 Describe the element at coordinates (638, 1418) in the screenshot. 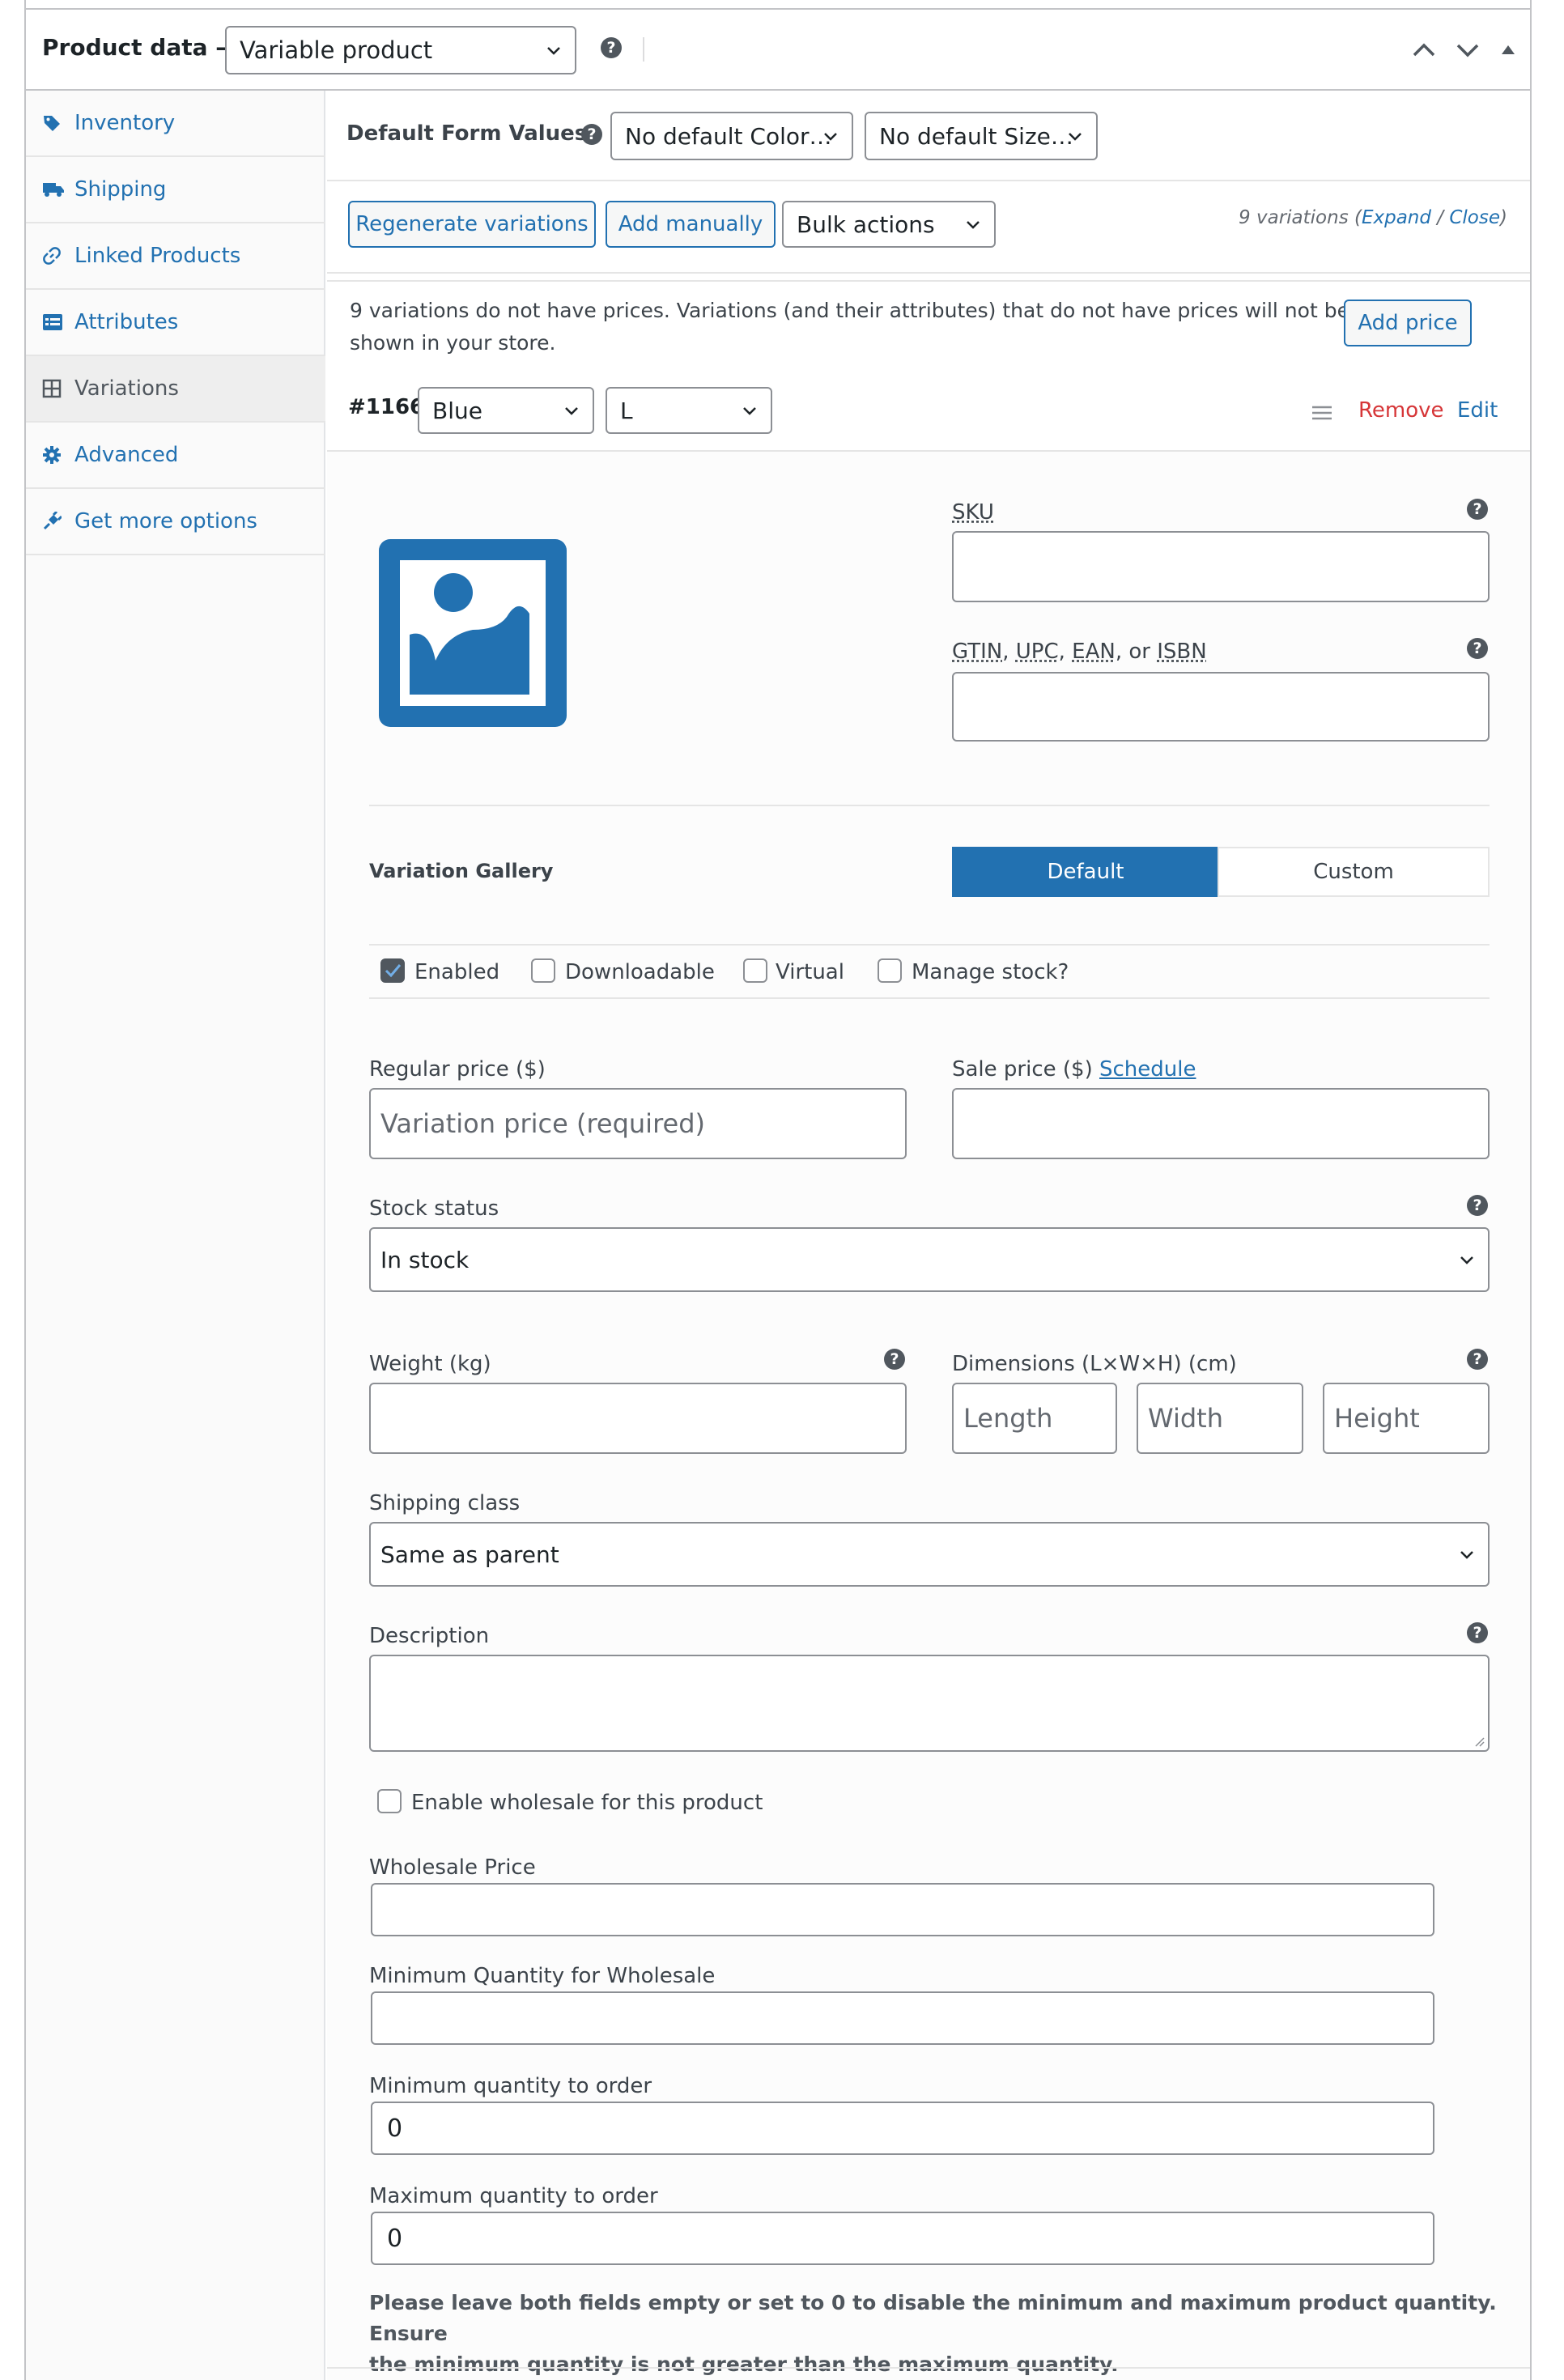

I see `weight-input` at that location.